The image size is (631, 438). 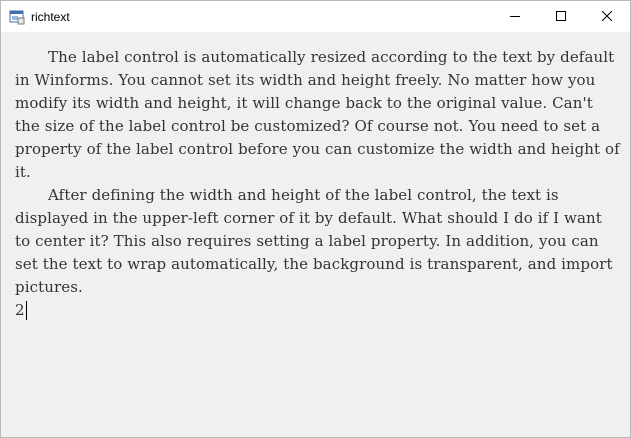 I want to click on current-line-text: 2, so click(x=20, y=310).